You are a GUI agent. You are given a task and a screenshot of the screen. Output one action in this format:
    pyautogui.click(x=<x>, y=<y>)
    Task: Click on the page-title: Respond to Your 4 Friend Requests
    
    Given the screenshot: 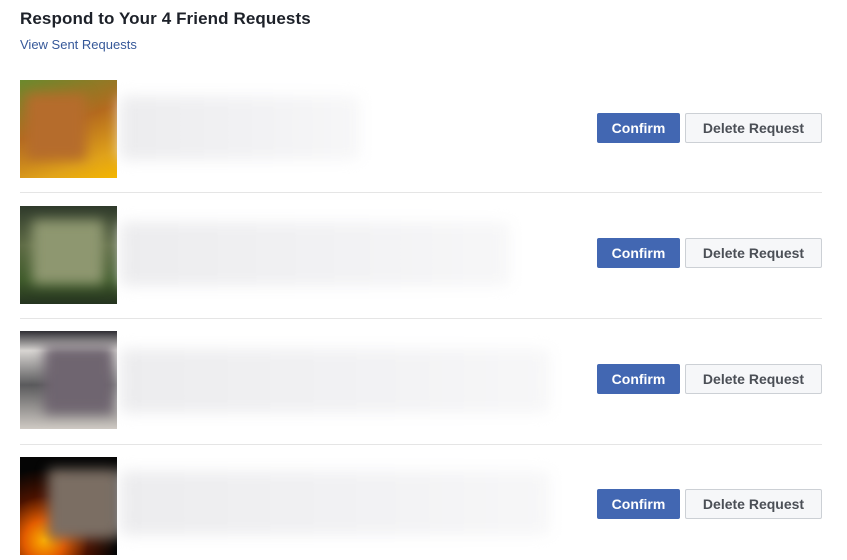 What is the action you would take?
    pyautogui.click(x=165, y=18)
    